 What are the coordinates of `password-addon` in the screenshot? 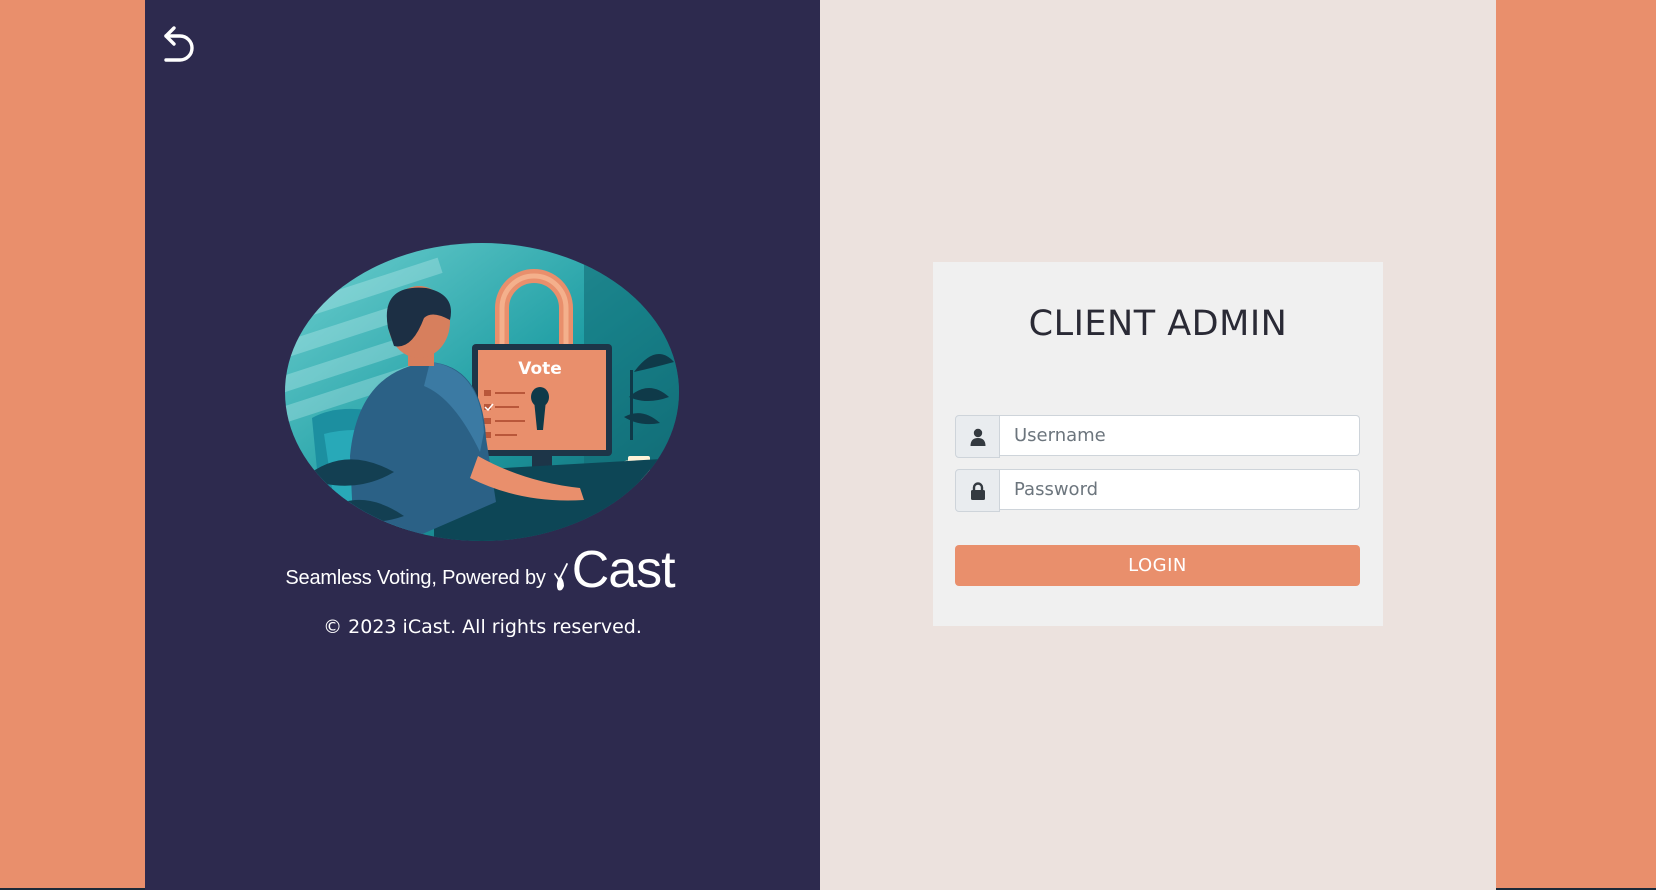 It's located at (977, 490).